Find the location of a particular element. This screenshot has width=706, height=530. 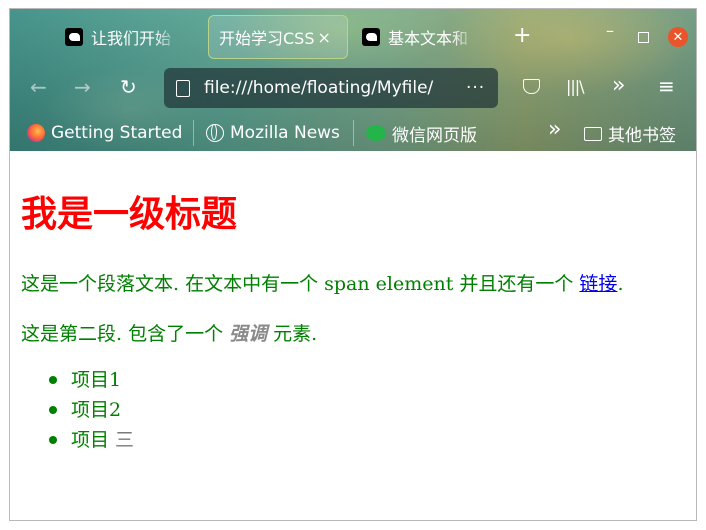

url-bar: file:///home/floating/Myfile/ ··· is located at coordinates (331, 88).